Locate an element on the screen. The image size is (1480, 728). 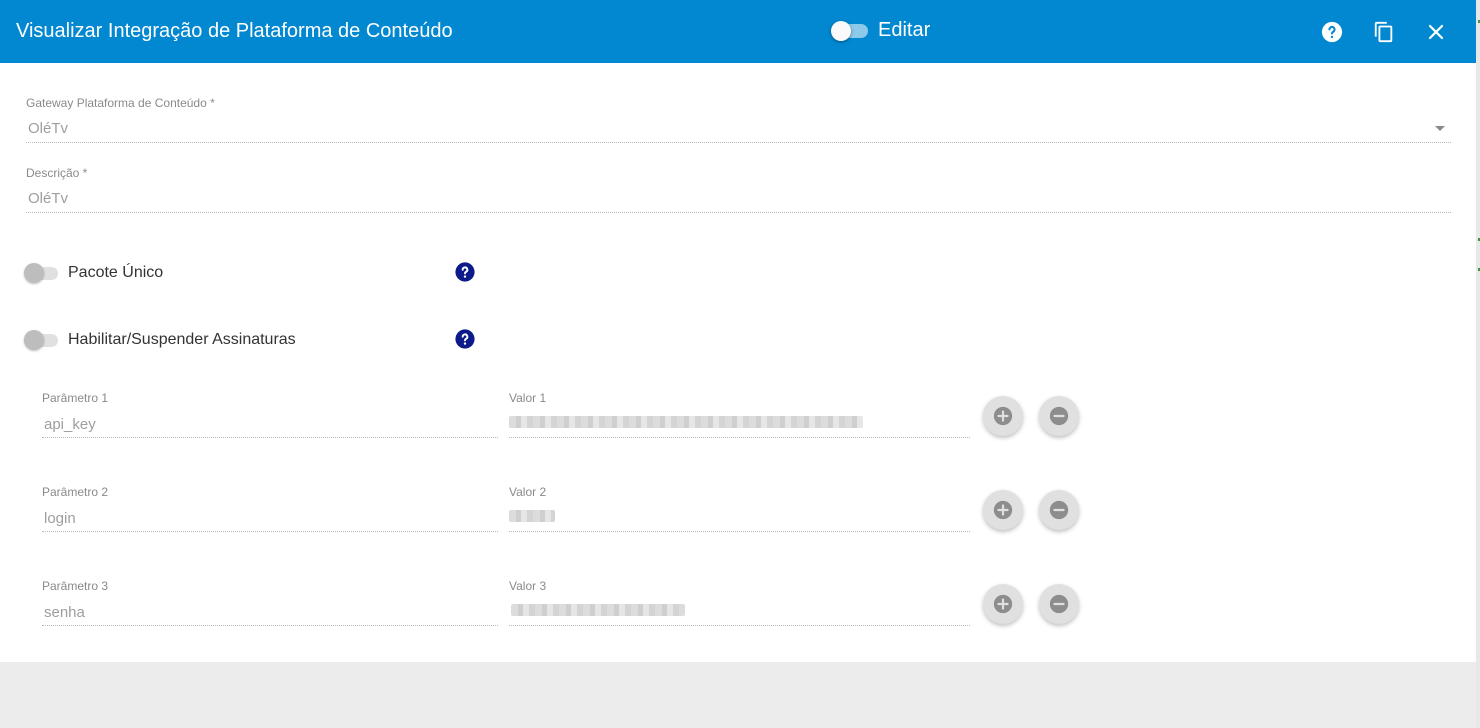
edit-toggle-switch is located at coordinates (849, 30).